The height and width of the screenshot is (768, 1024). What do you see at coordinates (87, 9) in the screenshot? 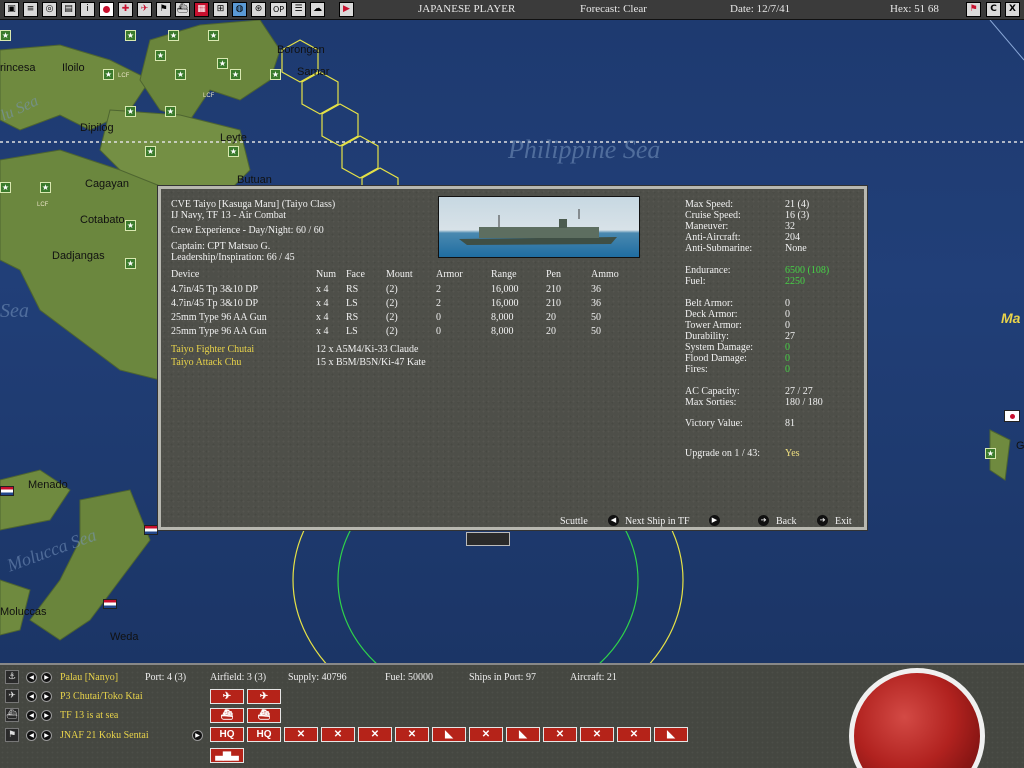
I see `info-icon: i` at bounding box center [87, 9].